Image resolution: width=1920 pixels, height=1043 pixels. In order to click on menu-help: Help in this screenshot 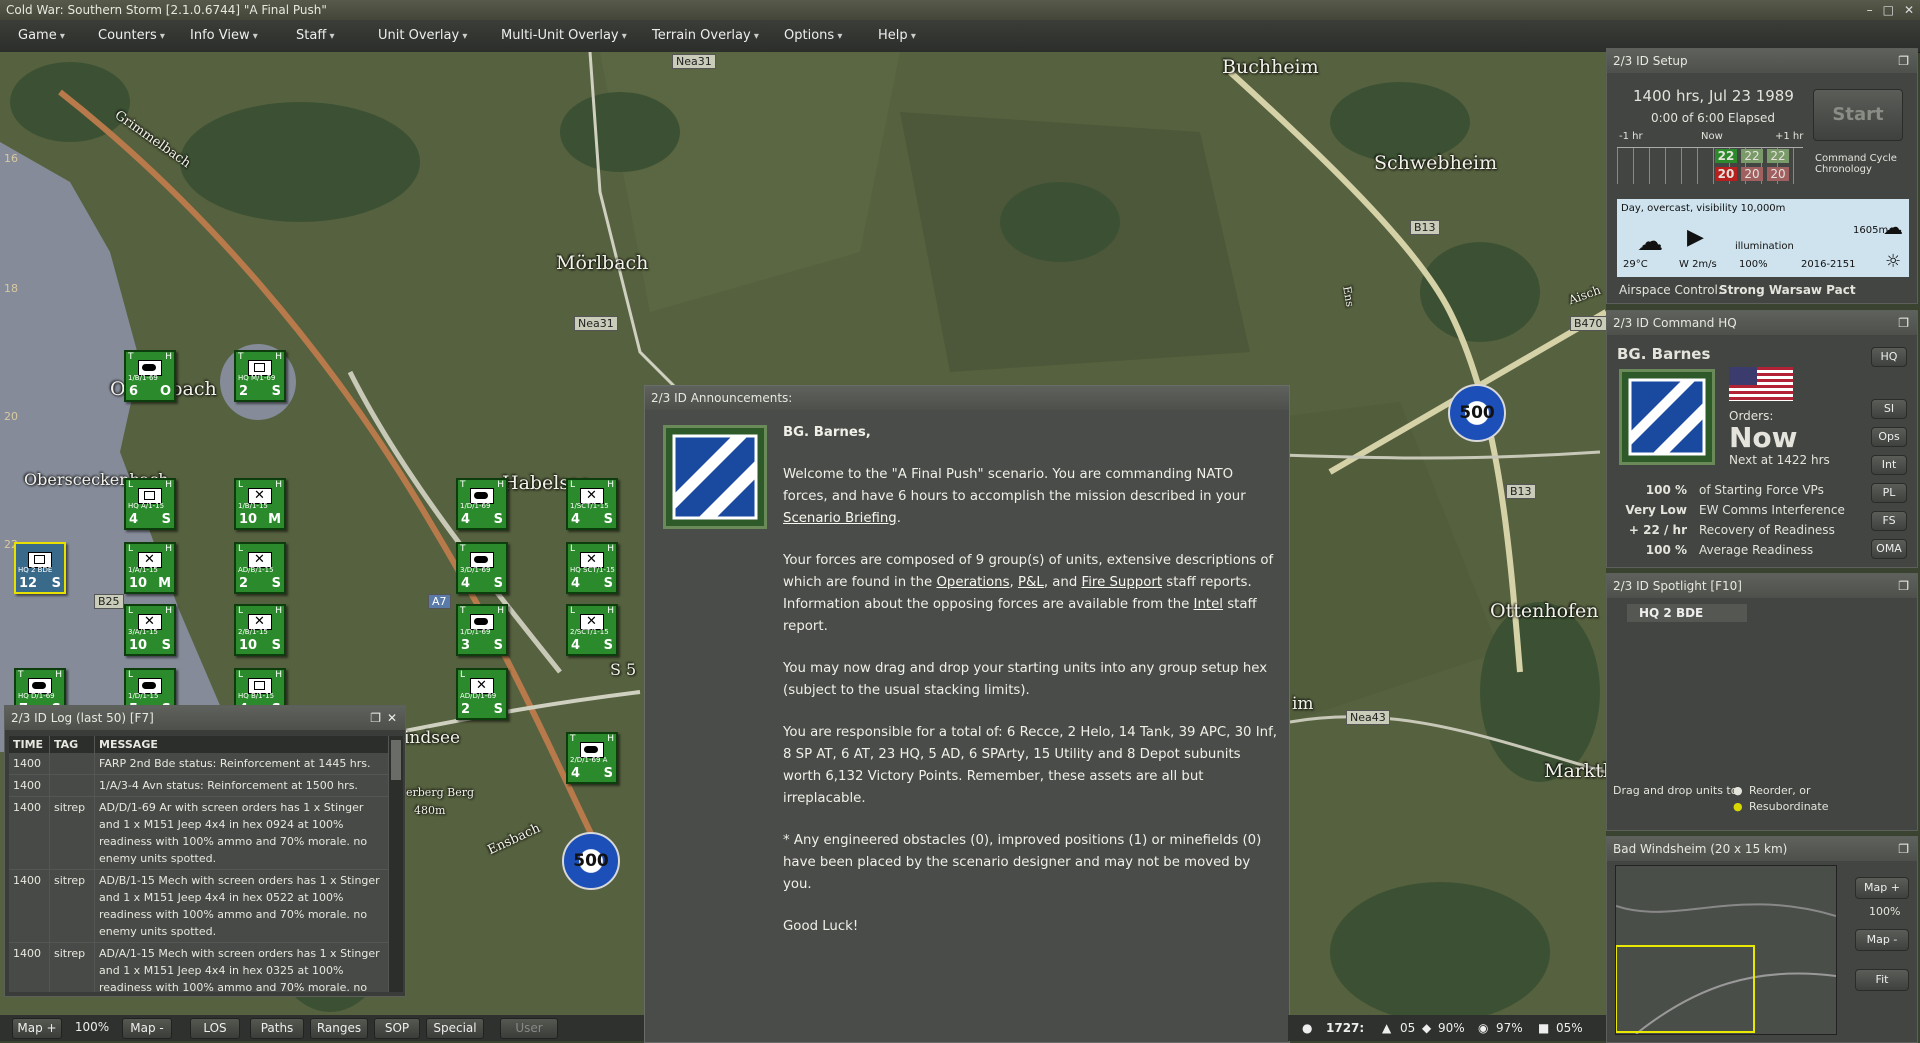, I will do `click(897, 35)`.